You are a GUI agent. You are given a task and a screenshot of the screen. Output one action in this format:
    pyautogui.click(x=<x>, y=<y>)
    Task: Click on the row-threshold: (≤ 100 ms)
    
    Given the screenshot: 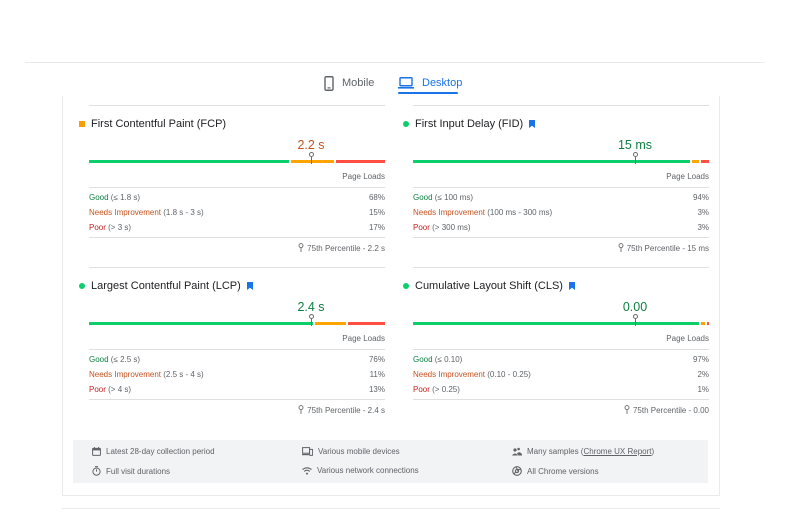 What is the action you would take?
    pyautogui.click(x=452, y=197)
    